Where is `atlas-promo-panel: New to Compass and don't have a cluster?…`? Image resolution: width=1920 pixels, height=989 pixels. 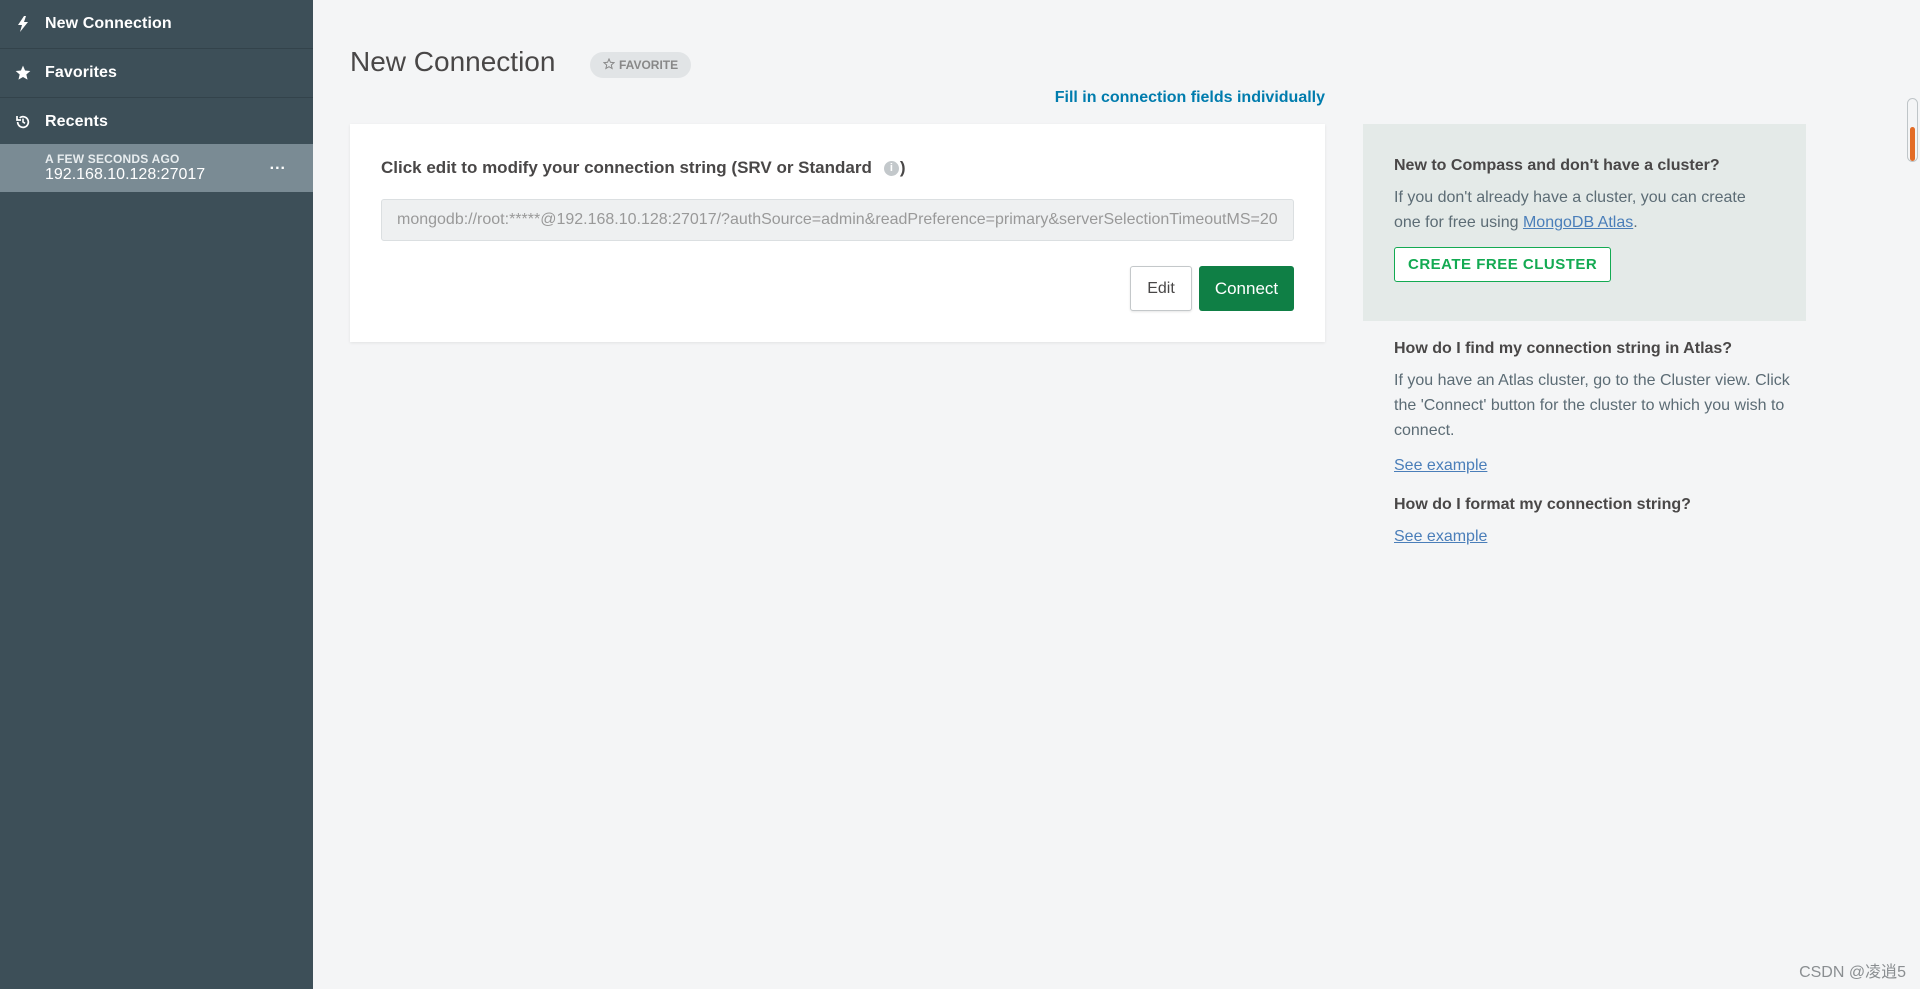
atlas-promo-panel: New to Compass and don't have a cluster?… is located at coordinates (1584, 222).